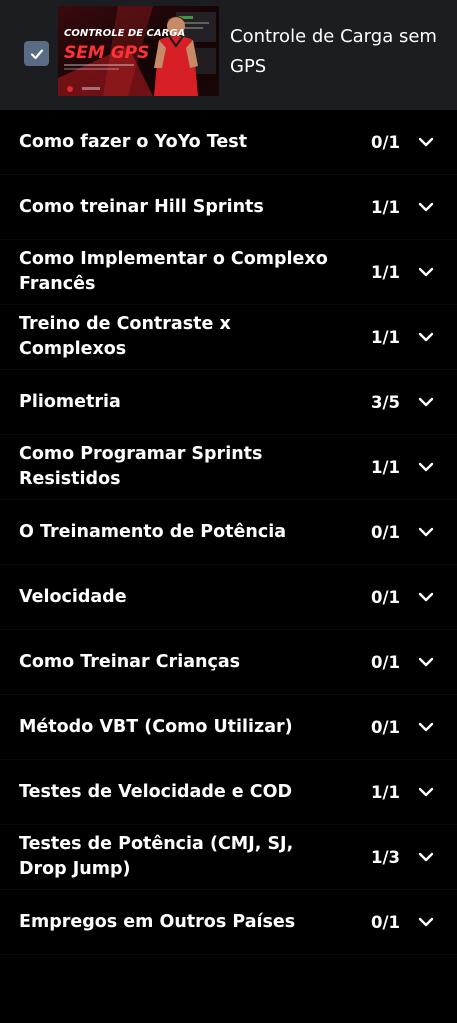 The image size is (457, 1023). I want to click on module-row: O Treinamento de Potência 0/1, so click(228, 532).